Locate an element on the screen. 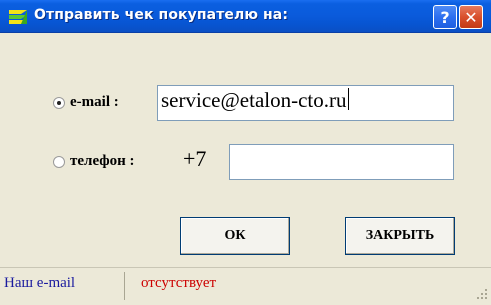 Image resolution: width=491 pixels, height=305 pixels. close-button: ЗАКРЫТЬ is located at coordinates (400, 236).